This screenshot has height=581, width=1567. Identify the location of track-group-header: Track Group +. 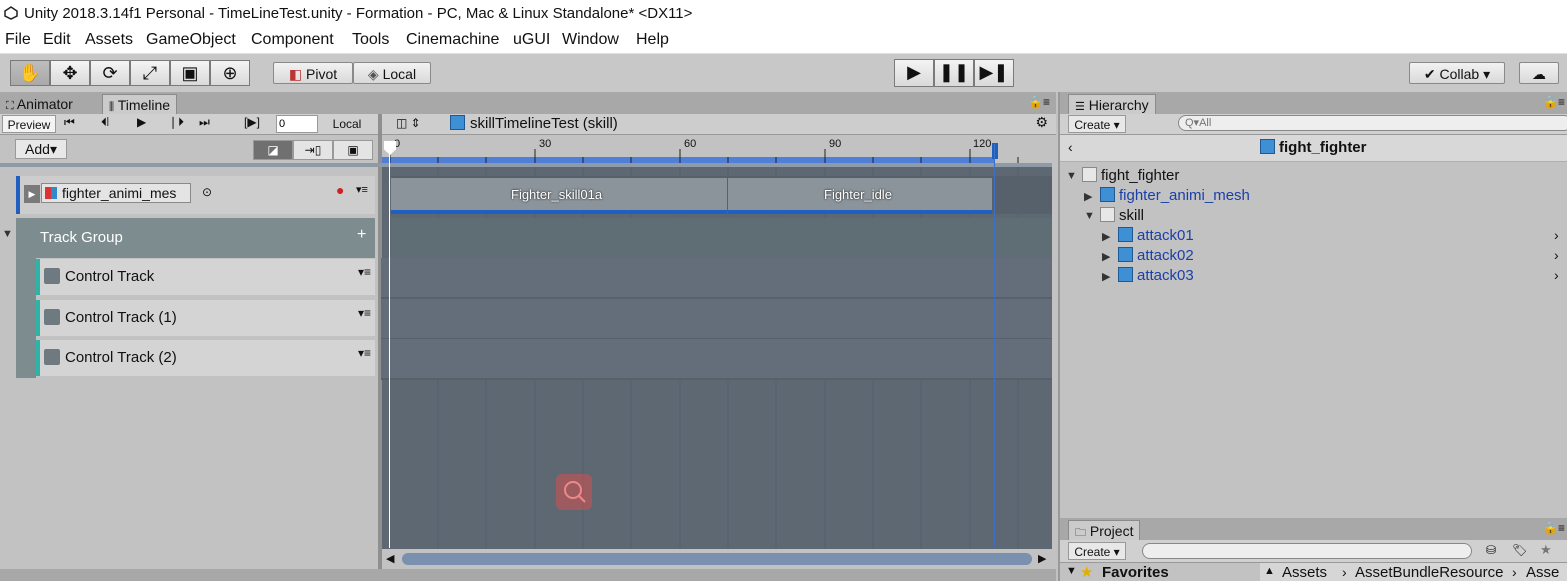
(195, 238).